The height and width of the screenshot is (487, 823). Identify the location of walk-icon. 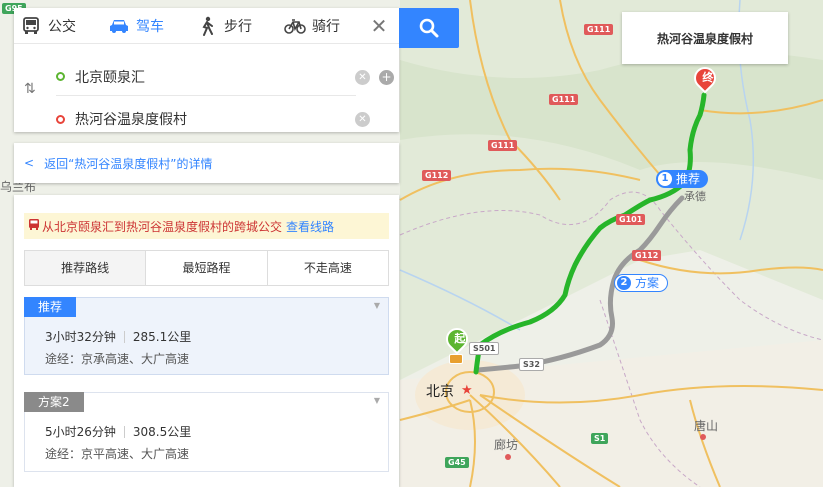
(207, 26).